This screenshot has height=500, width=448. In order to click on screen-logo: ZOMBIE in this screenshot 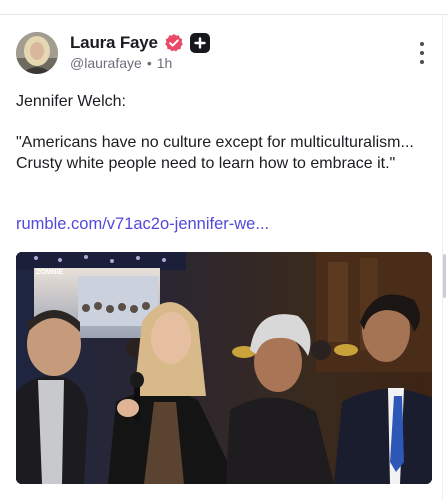, I will do `click(50, 272)`.